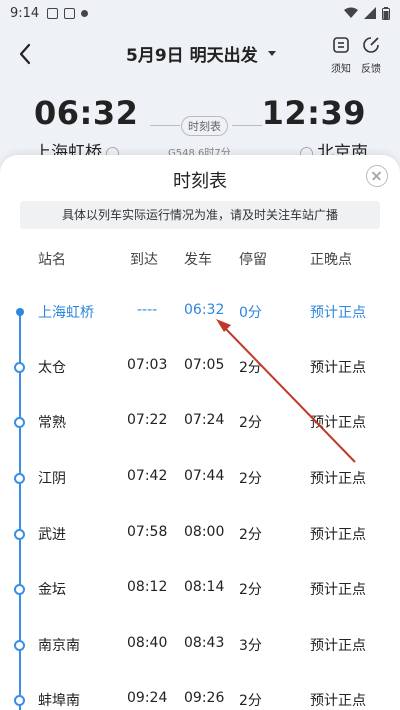 The width and height of the screenshot is (400, 710). I want to click on divider-right, so click(247, 125).